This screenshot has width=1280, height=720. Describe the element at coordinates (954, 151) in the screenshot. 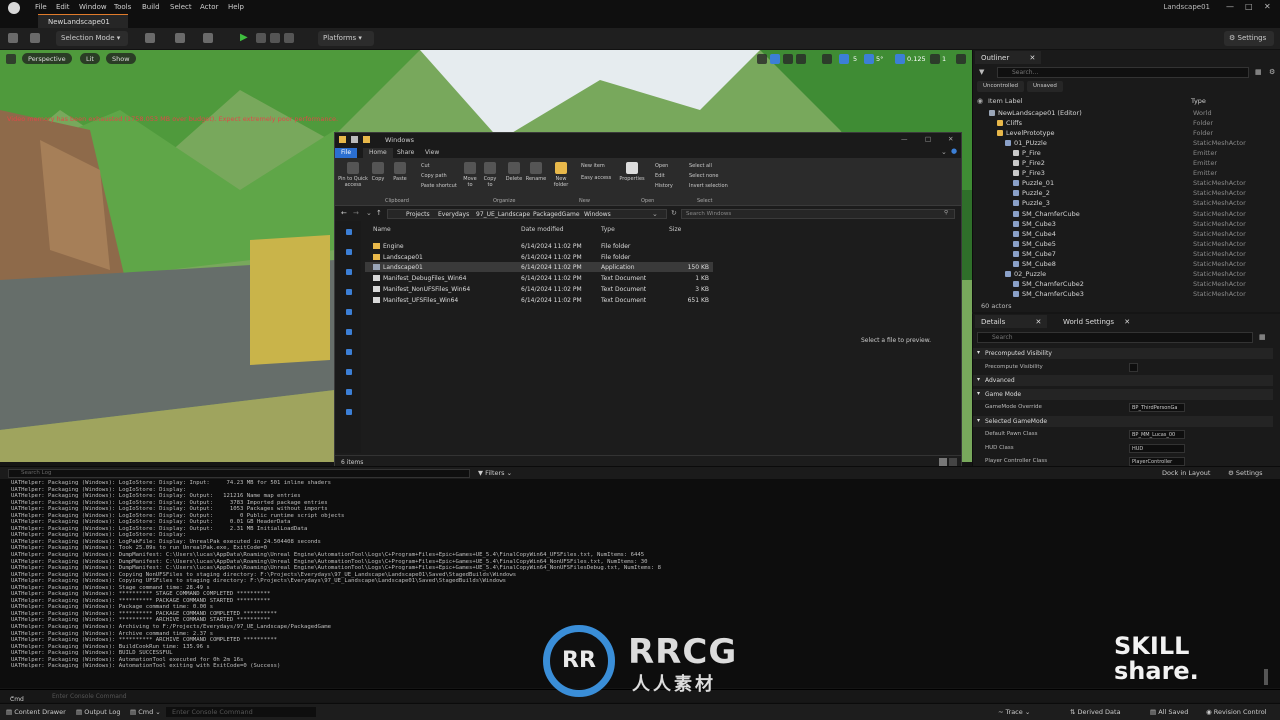

I see `help-icon: ●` at that location.